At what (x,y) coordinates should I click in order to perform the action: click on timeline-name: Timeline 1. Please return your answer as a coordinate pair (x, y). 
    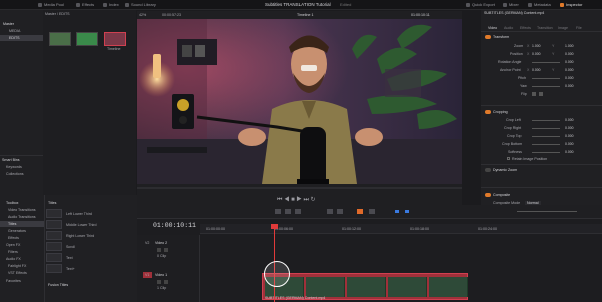
    Looking at the image, I should click on (305, 15).